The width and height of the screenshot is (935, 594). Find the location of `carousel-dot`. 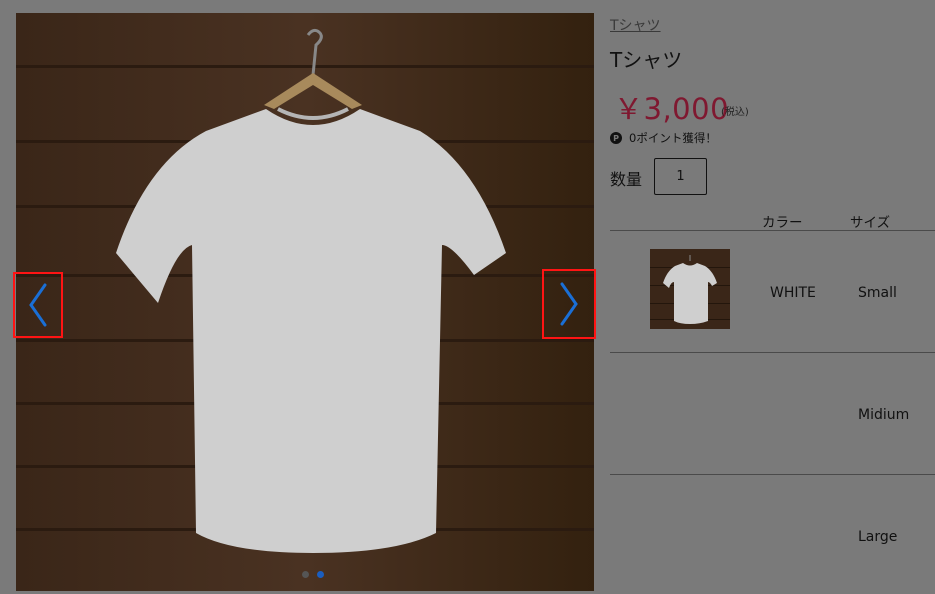

carousel-dot is located at coordinates (305, 574).